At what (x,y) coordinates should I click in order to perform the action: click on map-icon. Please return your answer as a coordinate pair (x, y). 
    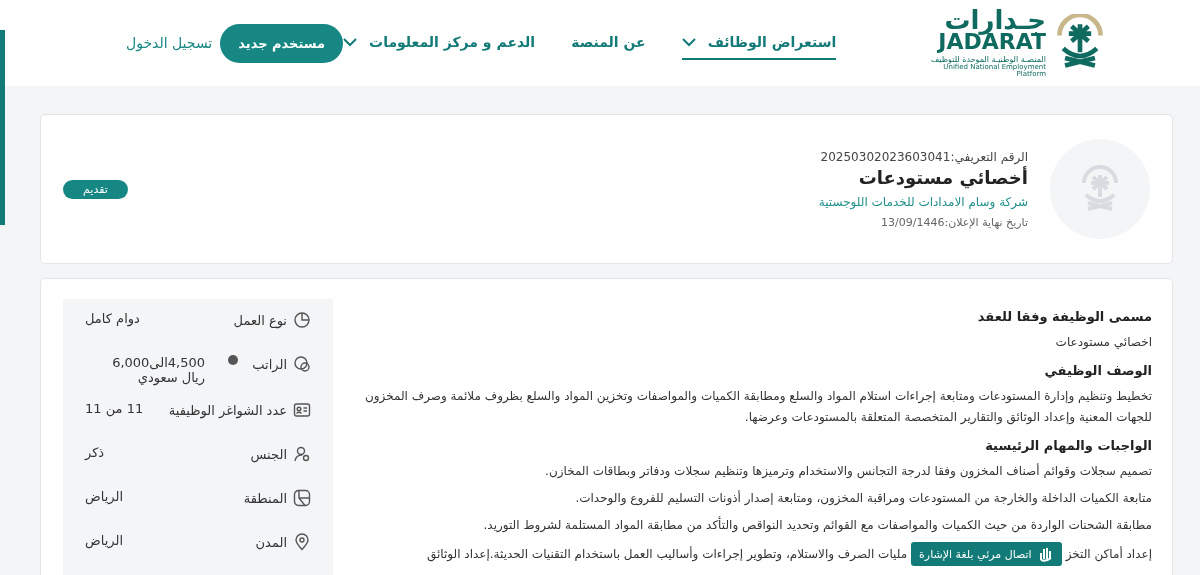
    Looking at the image, I should click on (302, 498).